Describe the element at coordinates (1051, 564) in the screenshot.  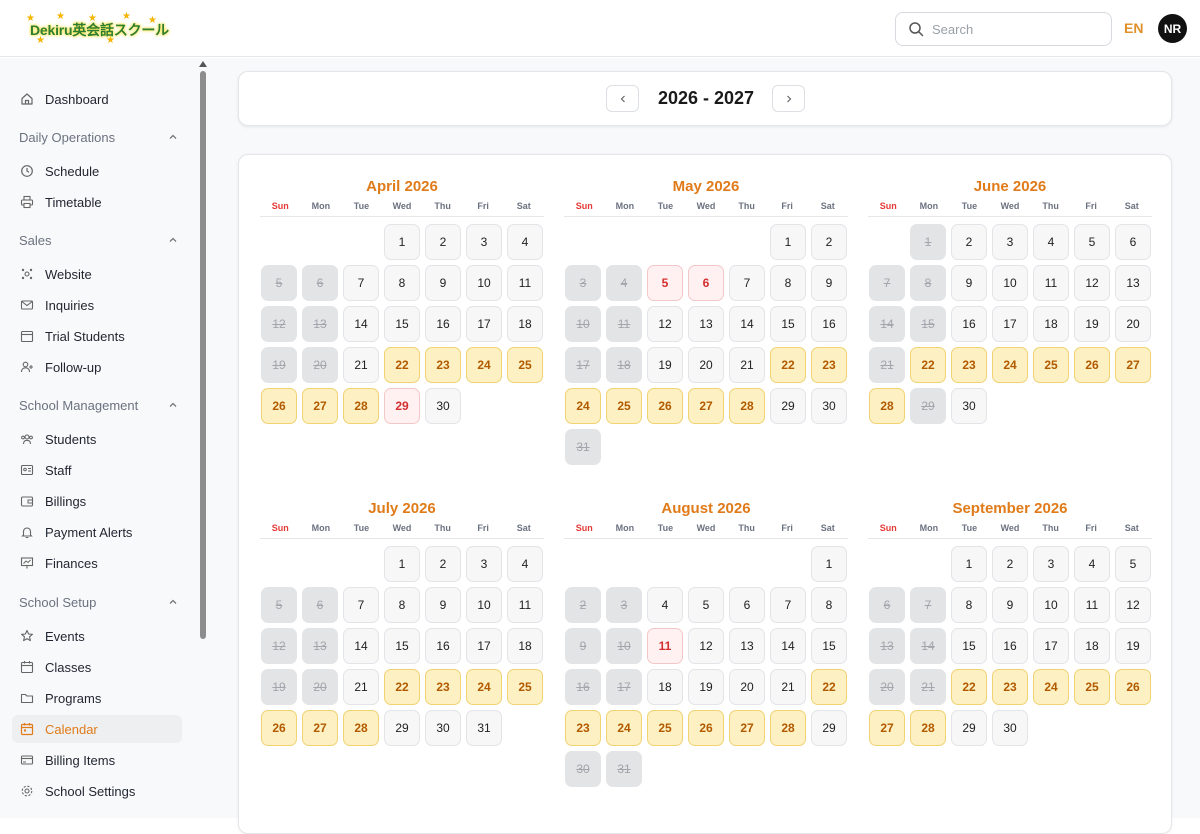
I see `day-cell: 3` at that location.